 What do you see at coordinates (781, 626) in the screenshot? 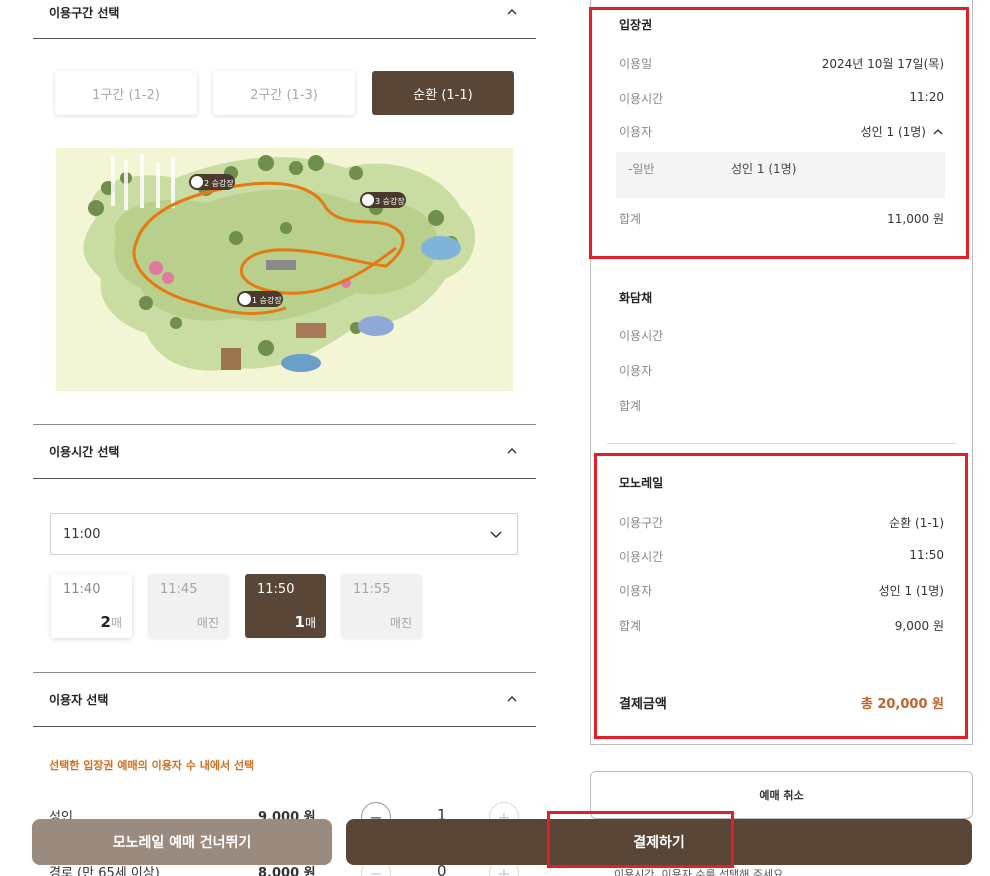
I see `monorail-total-row: 합계 9,000 원` at bounding box center [781, 626].